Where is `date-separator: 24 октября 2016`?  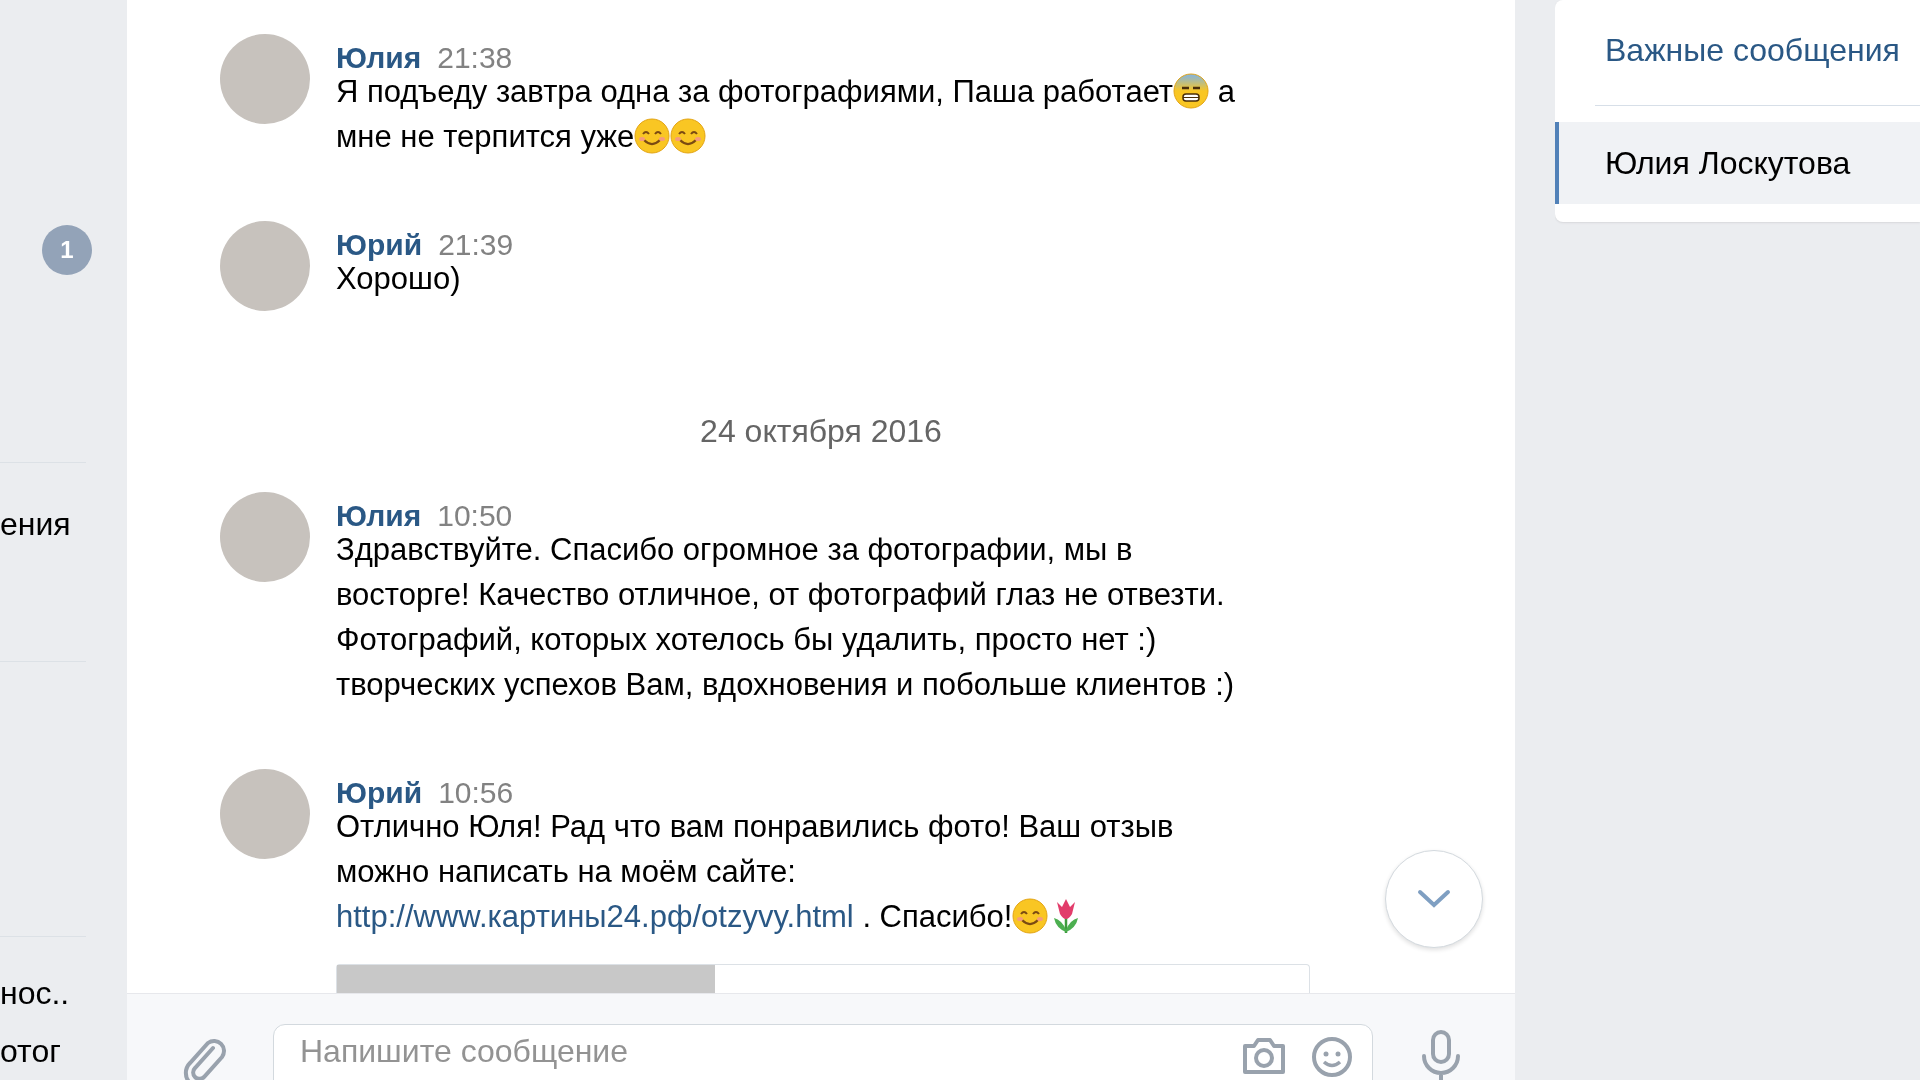 date-separator: 24 октября 2016 is located at coordinates (821, 431).